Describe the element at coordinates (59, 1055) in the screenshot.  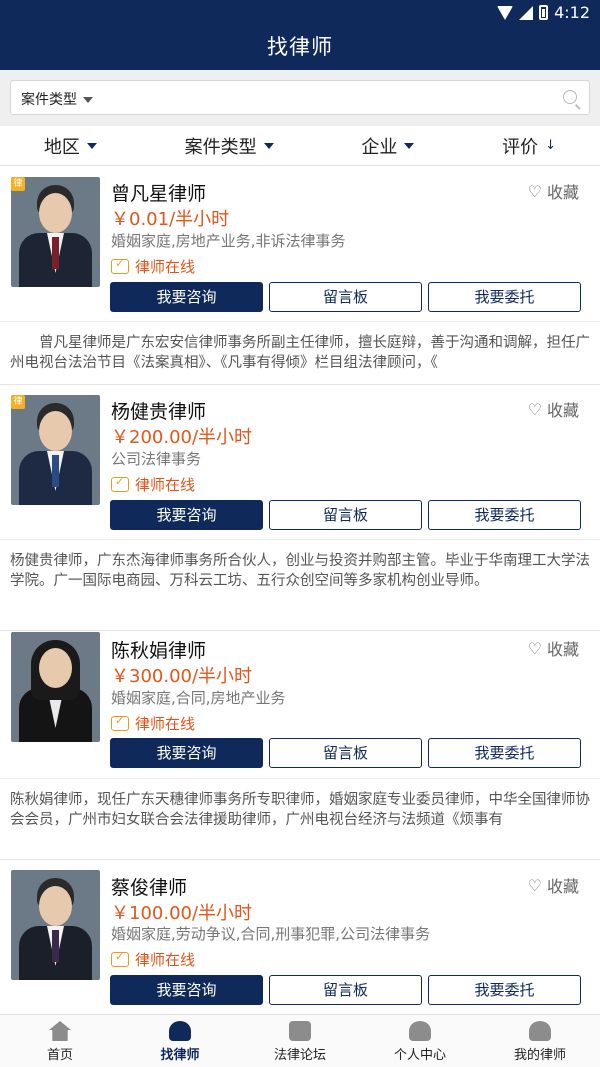
I see `nav-label: 首页` at that location.